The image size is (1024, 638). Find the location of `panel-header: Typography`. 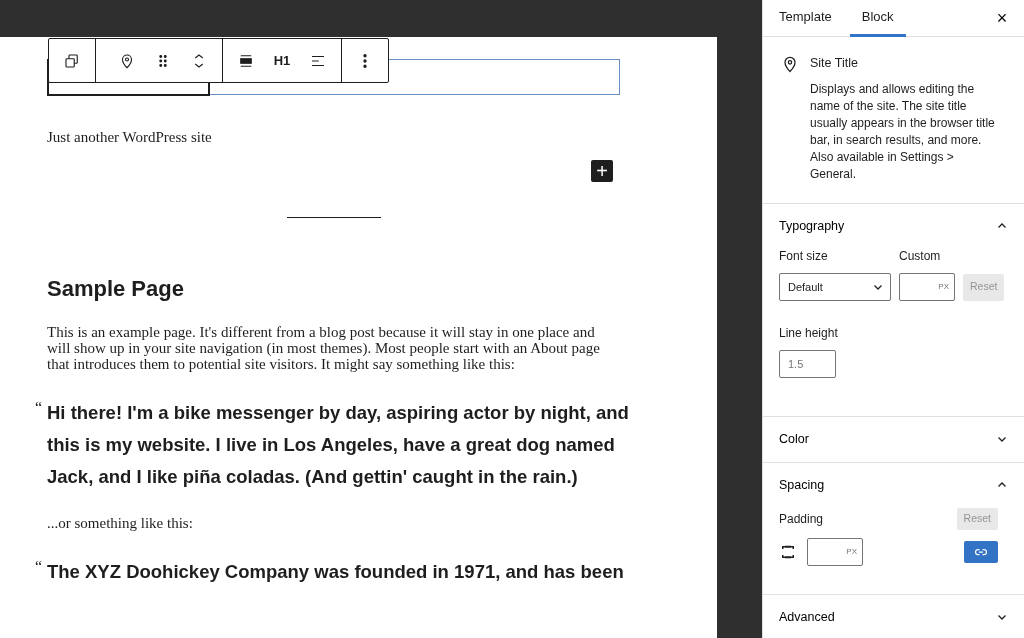

panel-header: Typography is located at coordinates (893, 226).